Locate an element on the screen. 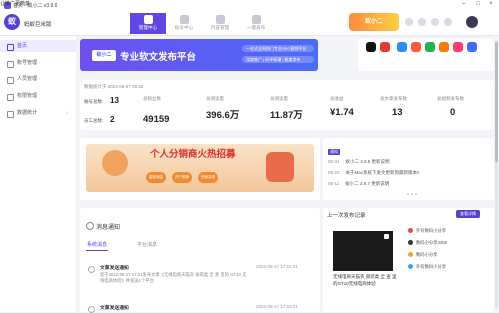  nav-tab-management: 管理中心 is located at coordinates (148, 23).